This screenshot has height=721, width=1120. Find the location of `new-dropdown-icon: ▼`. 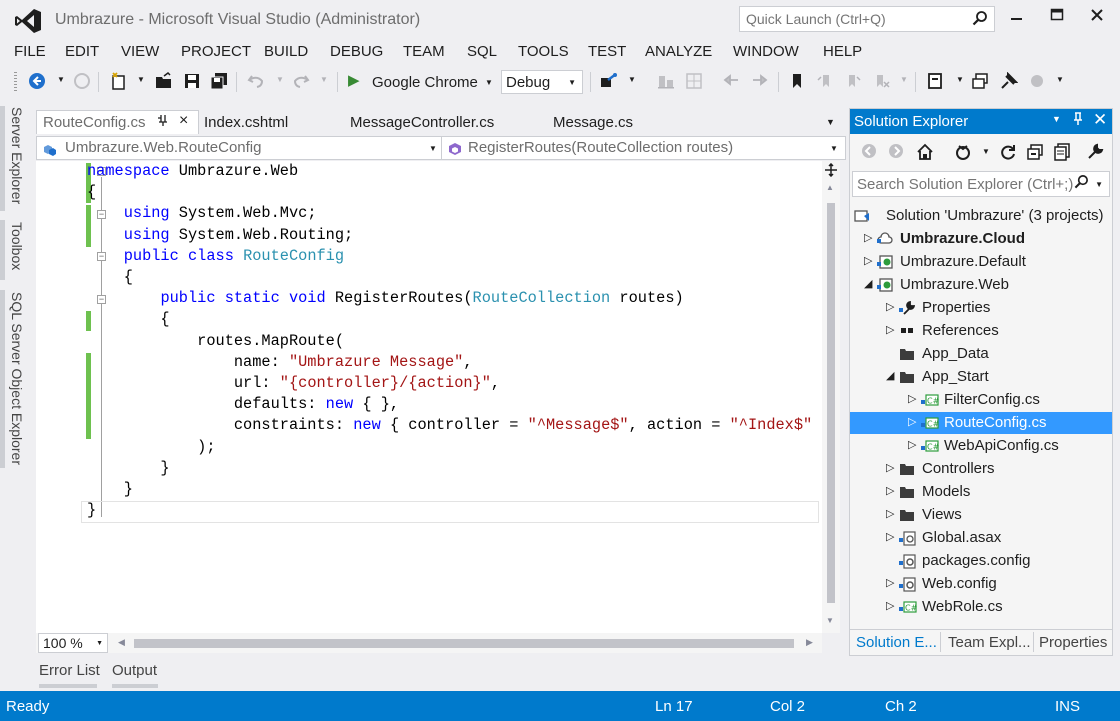

new-dropdown-icon: ▼ is located at coordinates (141, 79).